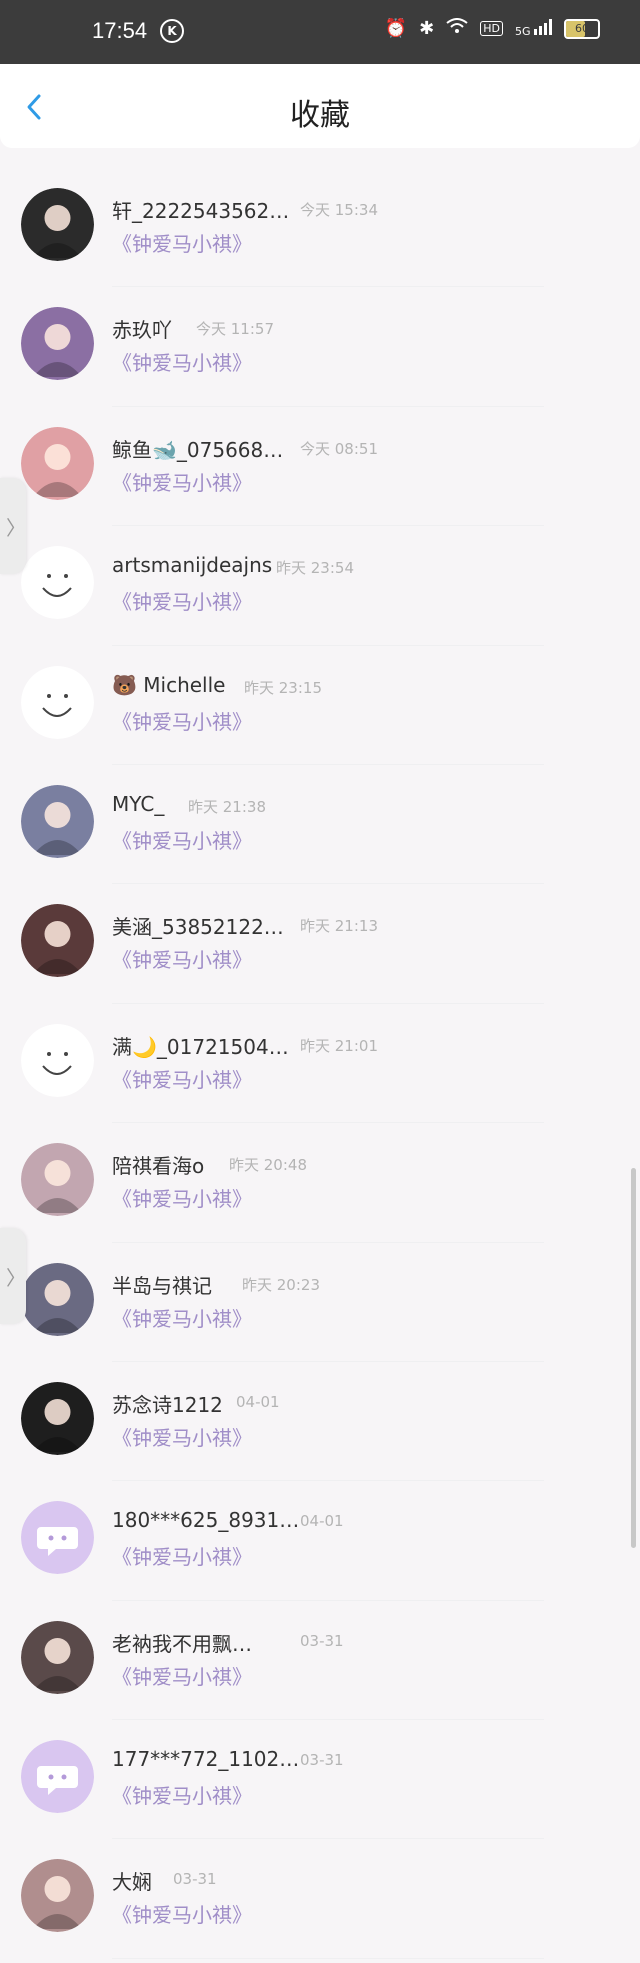  Describe the element at coordinates (283, 687) in the screenshot. I see `timestamp: 昨天 23:15` at that location.